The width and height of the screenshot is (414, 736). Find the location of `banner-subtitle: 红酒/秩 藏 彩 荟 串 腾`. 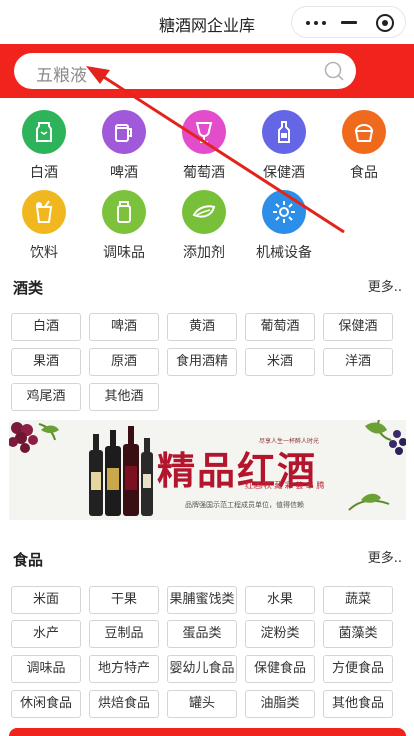

banner-subtitle: 红酒/秩 藏 彩 荟 串 腾 is located at coordinates (285, 485).